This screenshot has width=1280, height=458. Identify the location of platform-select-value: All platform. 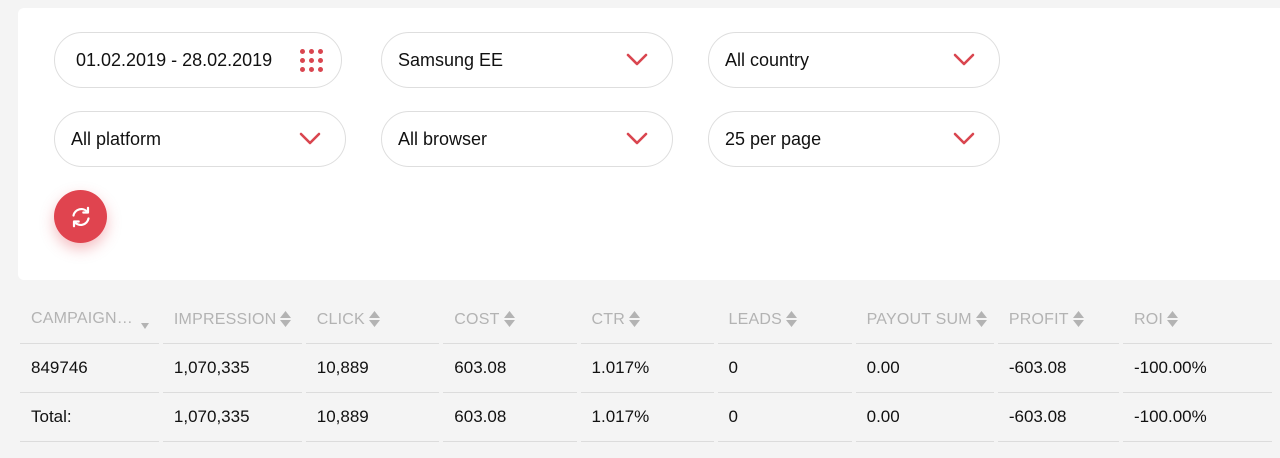
(116, 138).